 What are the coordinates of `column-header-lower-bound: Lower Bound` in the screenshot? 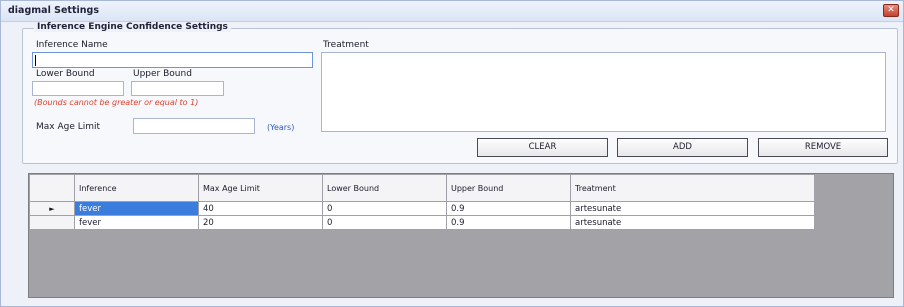 It's located at (384, 188).